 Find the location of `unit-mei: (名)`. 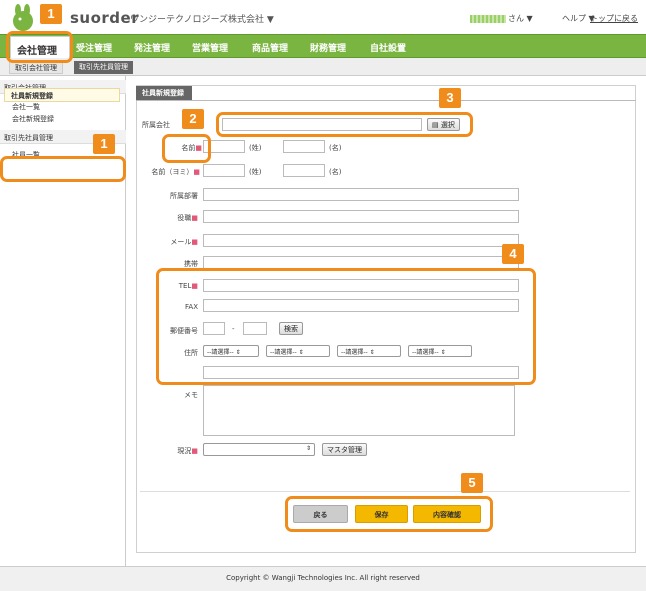

unit-mei: (名) is located at coordinates (335, 148).